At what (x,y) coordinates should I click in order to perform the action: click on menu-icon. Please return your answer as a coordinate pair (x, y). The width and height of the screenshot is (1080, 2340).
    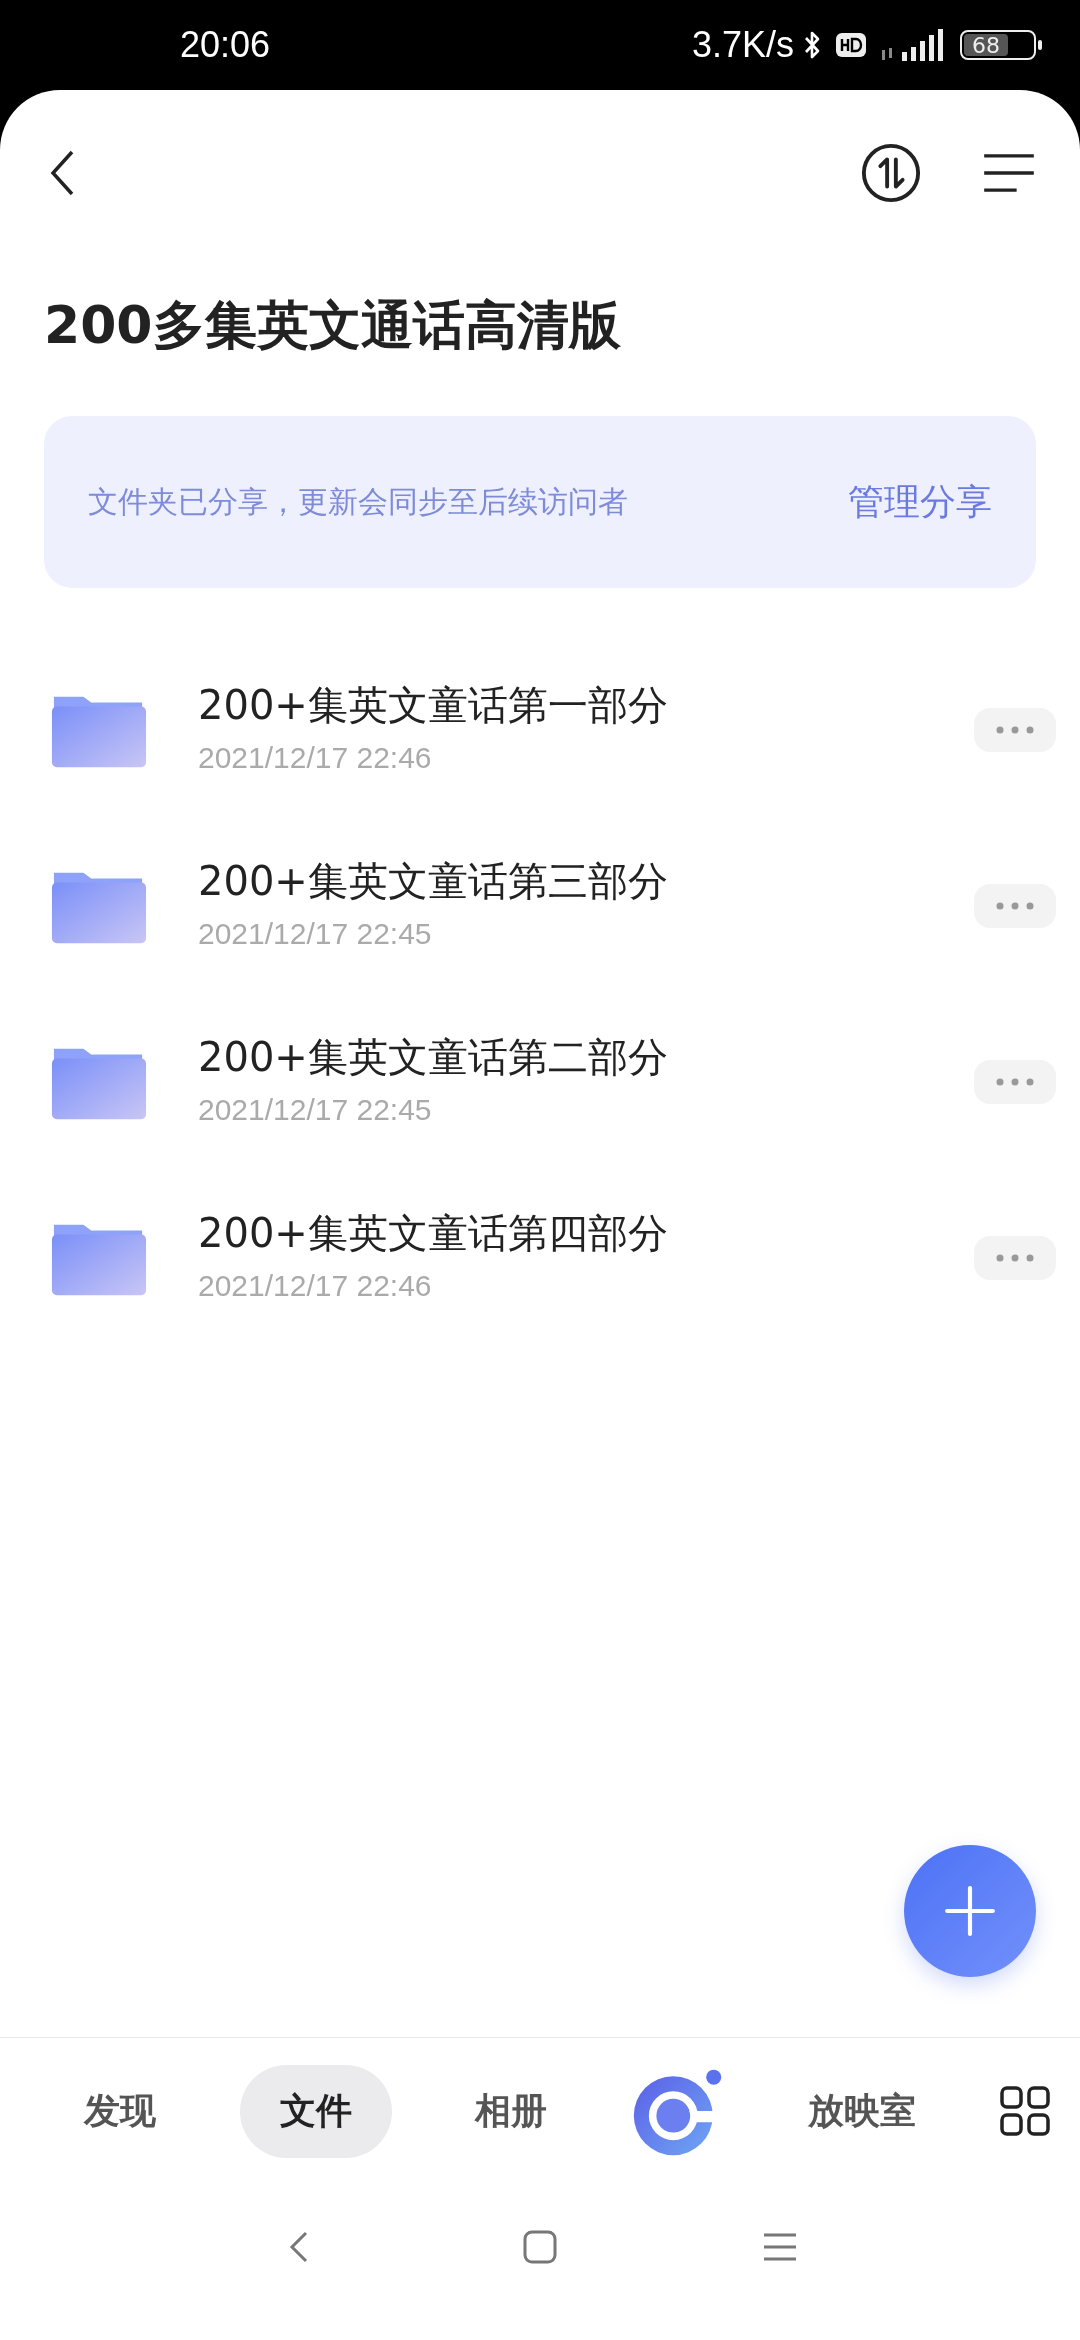
    Looking at the image, I should click on (1009, 173).